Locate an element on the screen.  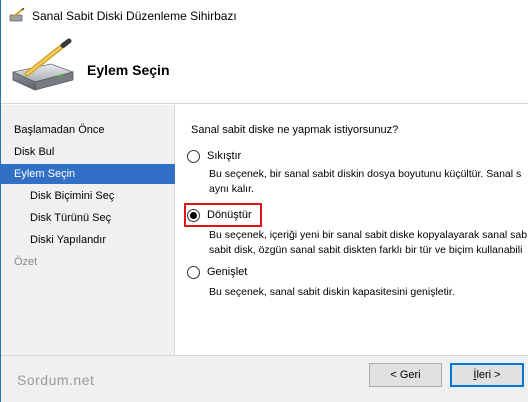
step-diski-yapilandir: Diski Yapılandır is located at coordinates (88, 240).